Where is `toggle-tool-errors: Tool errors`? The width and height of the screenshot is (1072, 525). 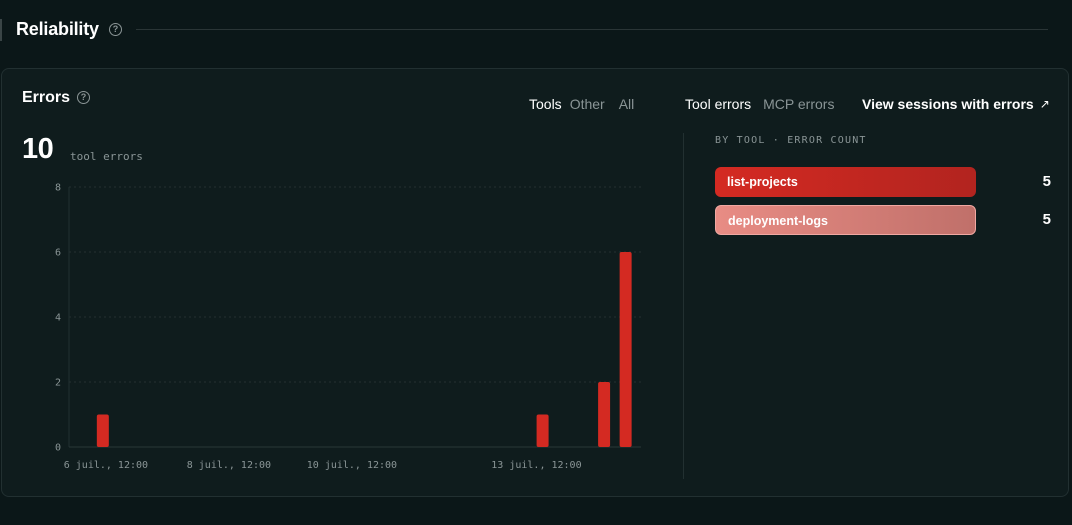
toggle-tool-errors: Tool errors is located at coordinates (718, 104).